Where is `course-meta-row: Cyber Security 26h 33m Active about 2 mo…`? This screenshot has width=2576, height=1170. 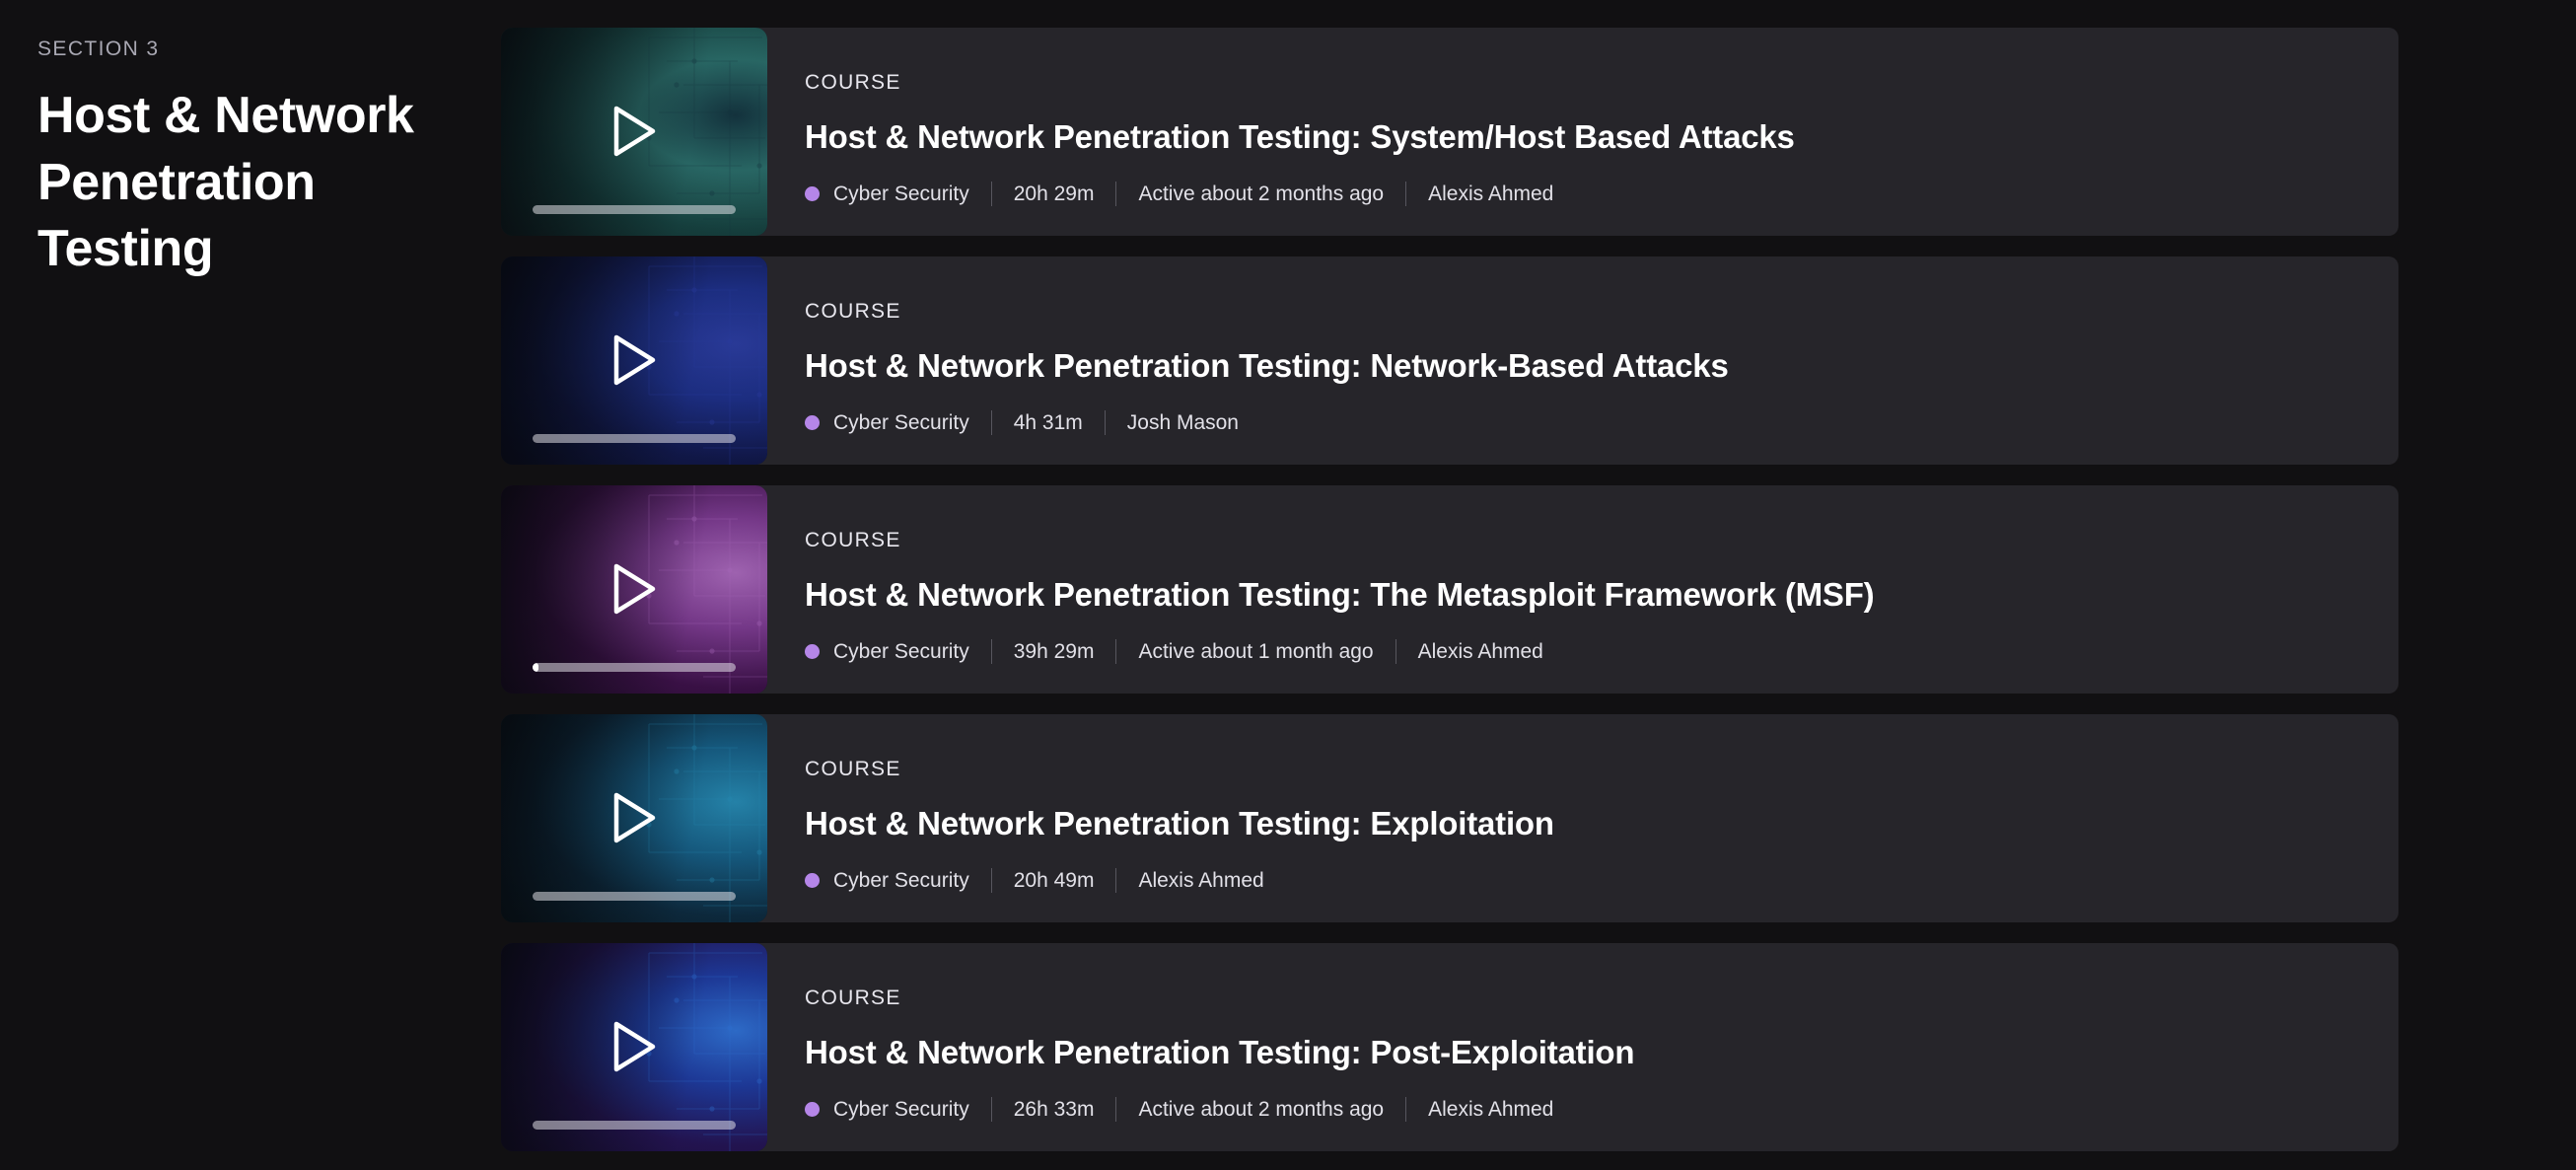
course-meta-row: Cyber Security 26h 33m Active about 2 mo… is located at coordinates (1601, 1109).